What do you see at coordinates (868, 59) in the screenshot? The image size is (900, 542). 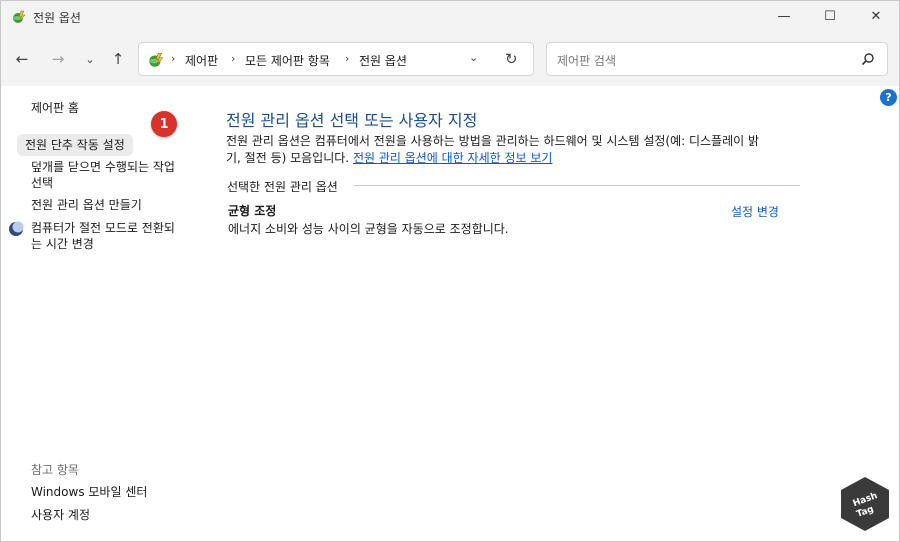 I see `search-icon` at bounding box center [868, 59].